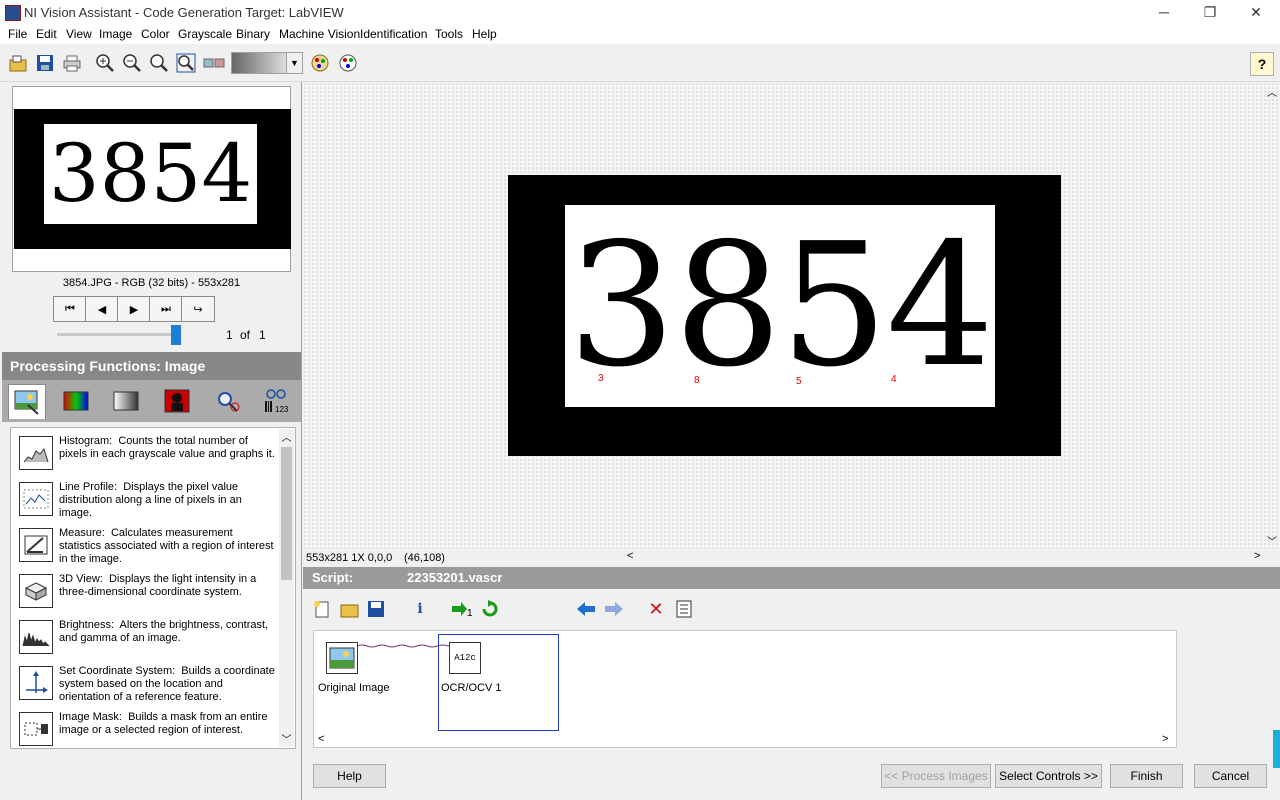 The height and width of the screenshot is (800, 1280). Describe the element at coordinates (424, 558) in the screenshot. I see `cursor-coordinates: (46,108)` at that location.